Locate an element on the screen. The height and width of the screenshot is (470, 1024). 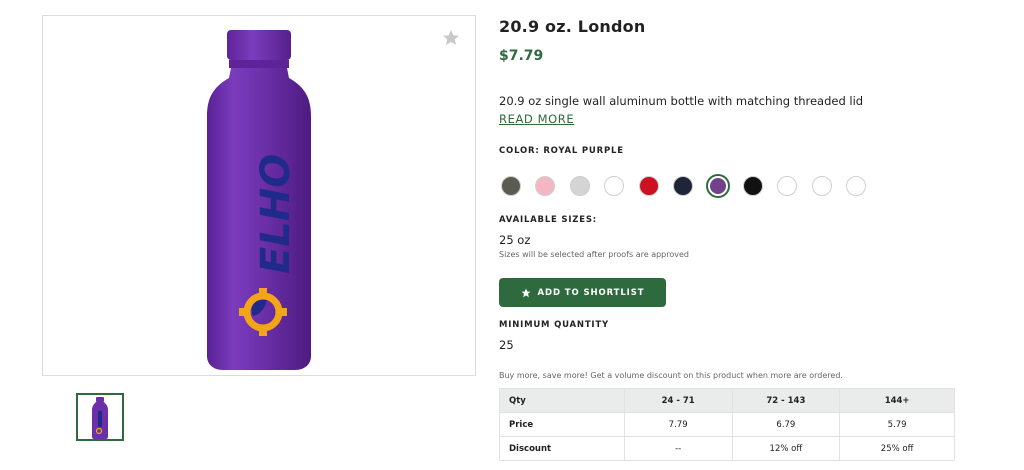
color-swatch-black is located at coordinates (753, 186).